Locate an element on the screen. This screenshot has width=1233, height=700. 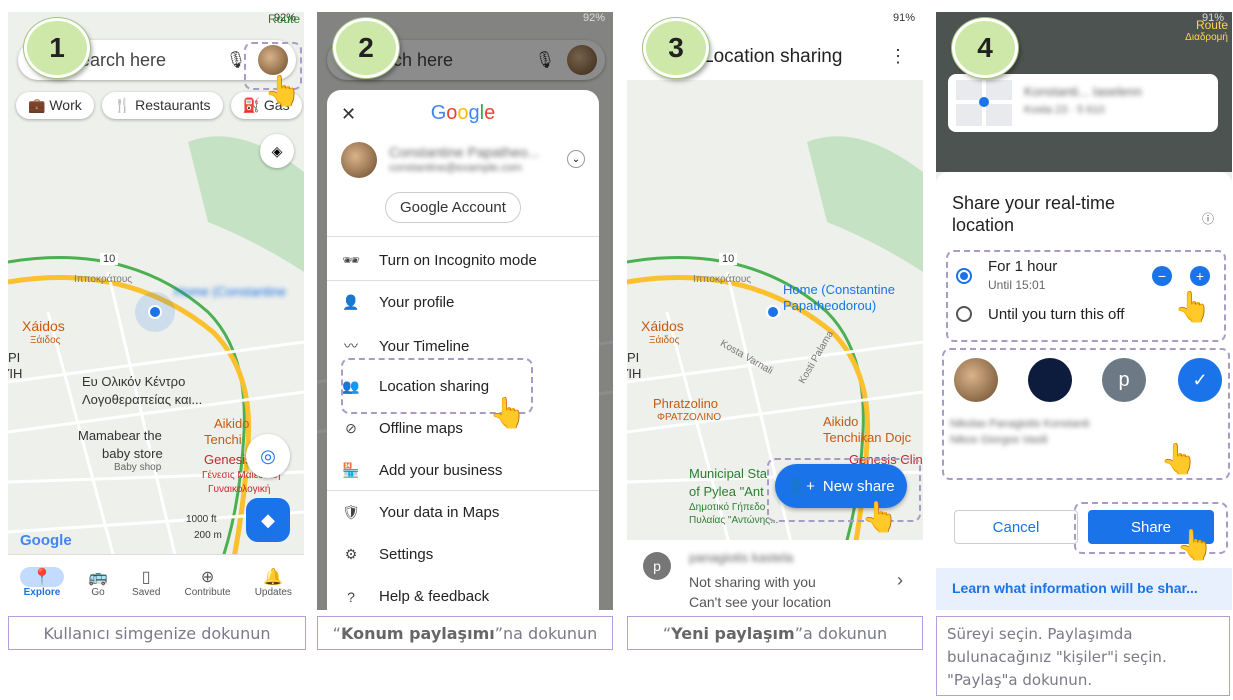
cant-see-text: Can't see your location is located at coordinates (760, 602).